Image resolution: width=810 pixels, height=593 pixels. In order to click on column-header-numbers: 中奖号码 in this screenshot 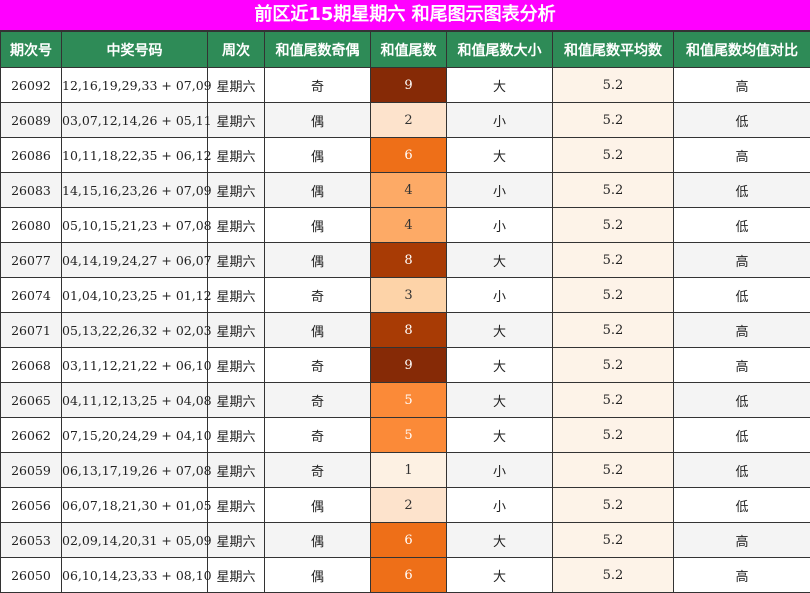, I will do `click(135, 50)`.